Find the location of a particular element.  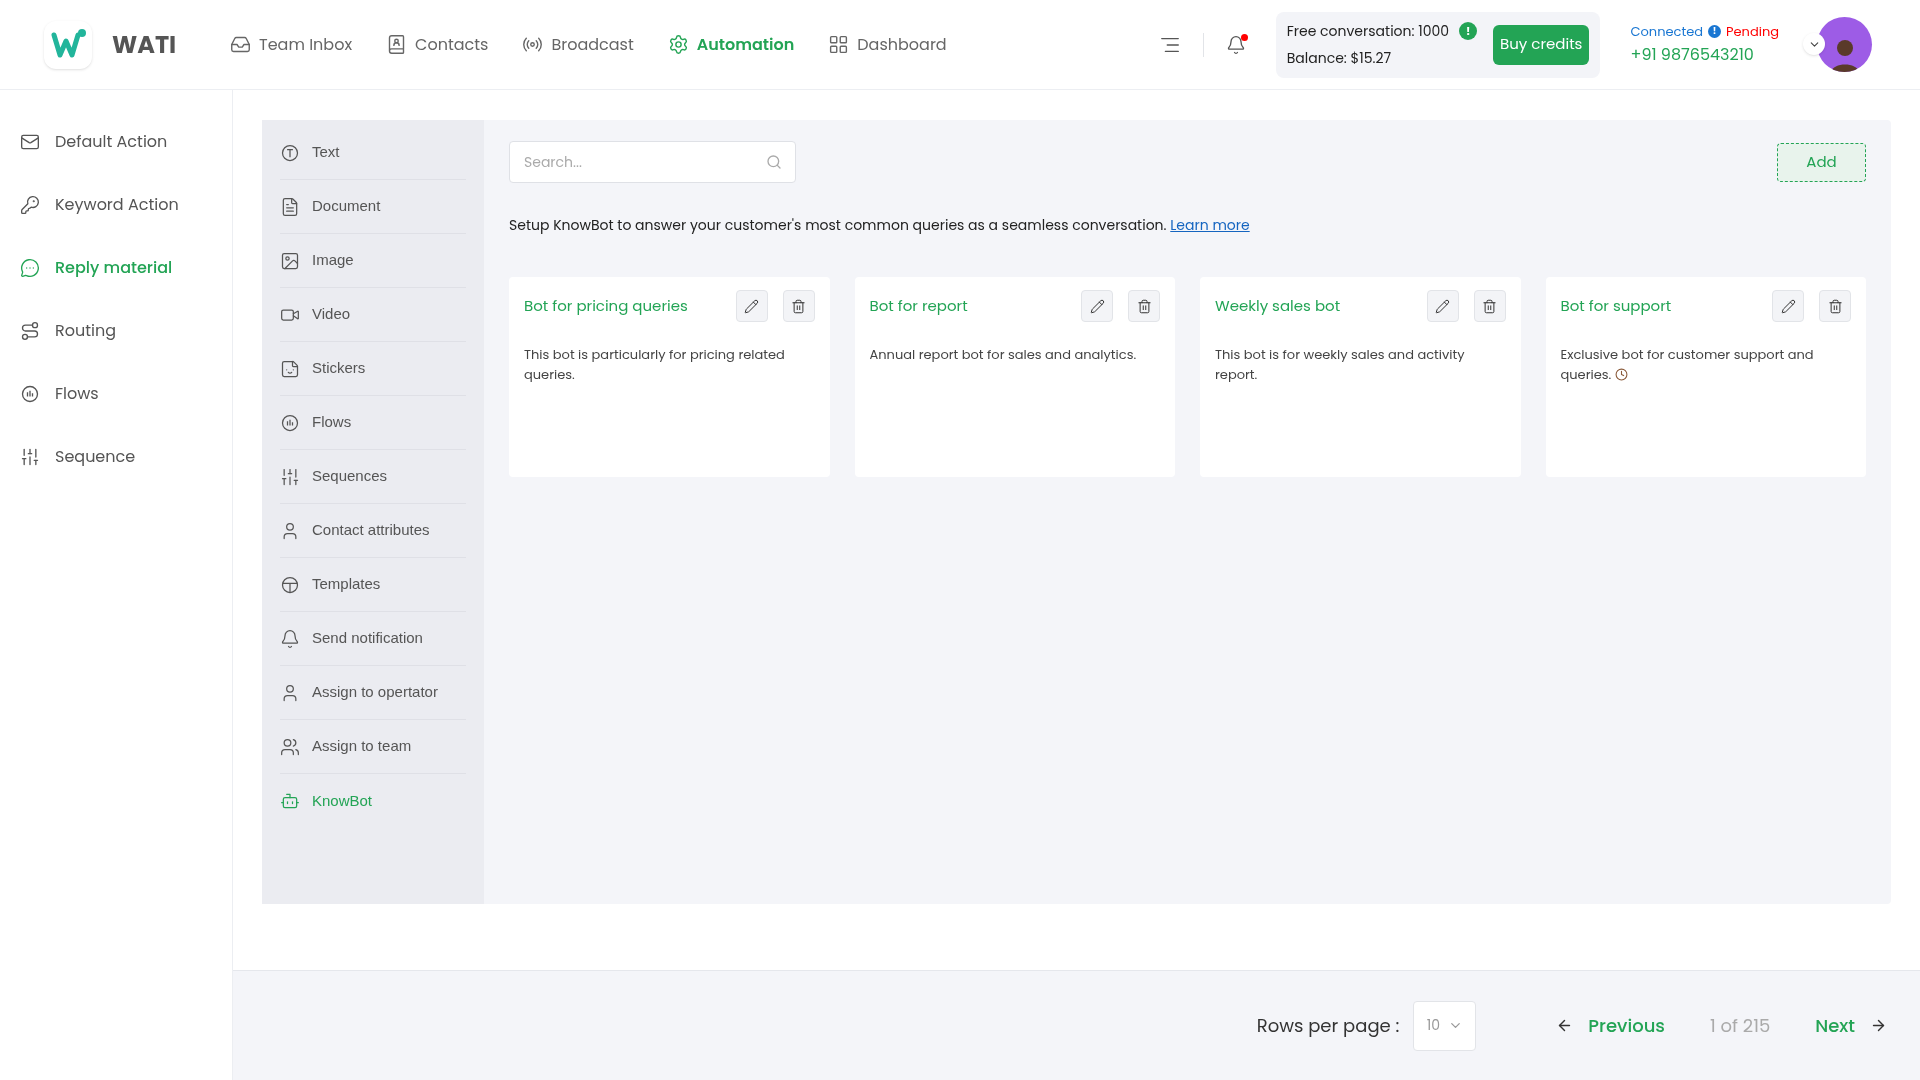

bot-description: Annual report bot for sales and analytics. is located at coordinates (1003, 355).